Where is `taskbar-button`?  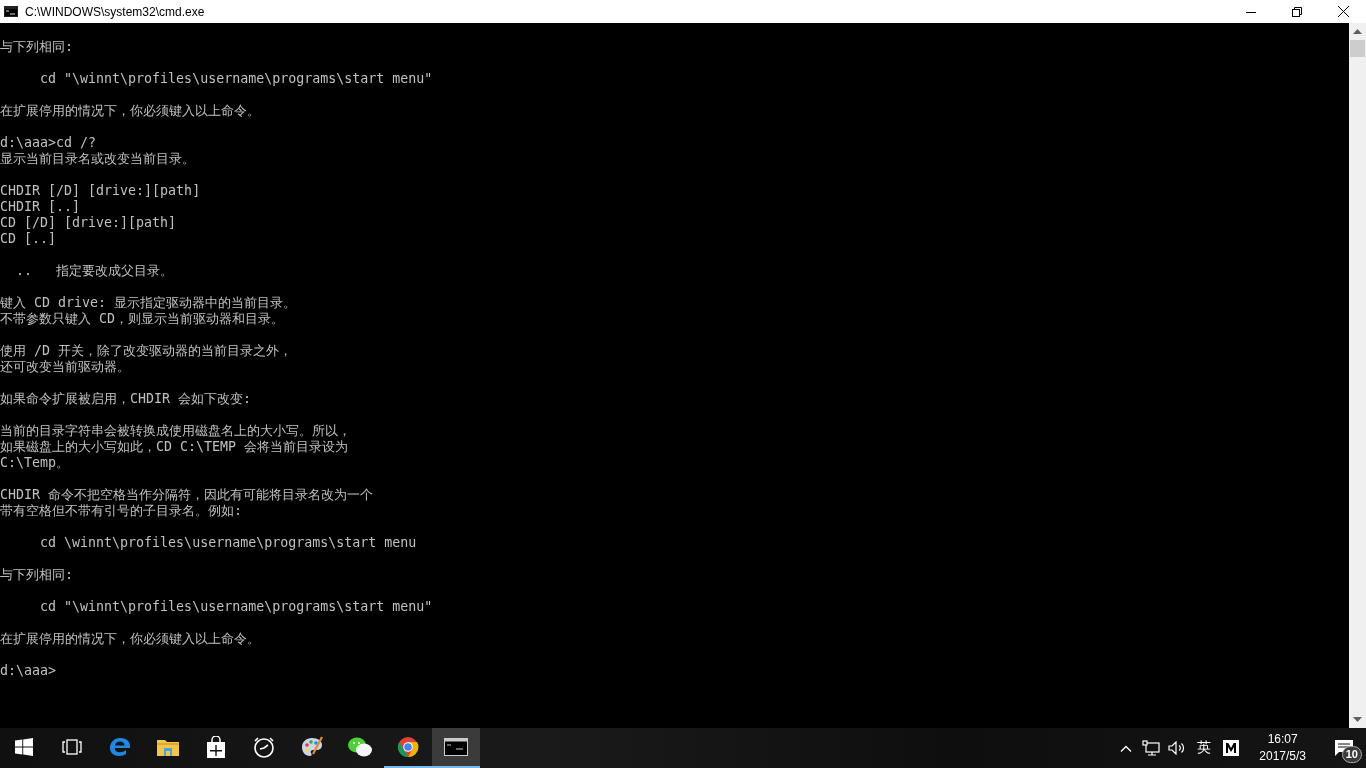 taskbar-button is located at coordinates (456, 748).